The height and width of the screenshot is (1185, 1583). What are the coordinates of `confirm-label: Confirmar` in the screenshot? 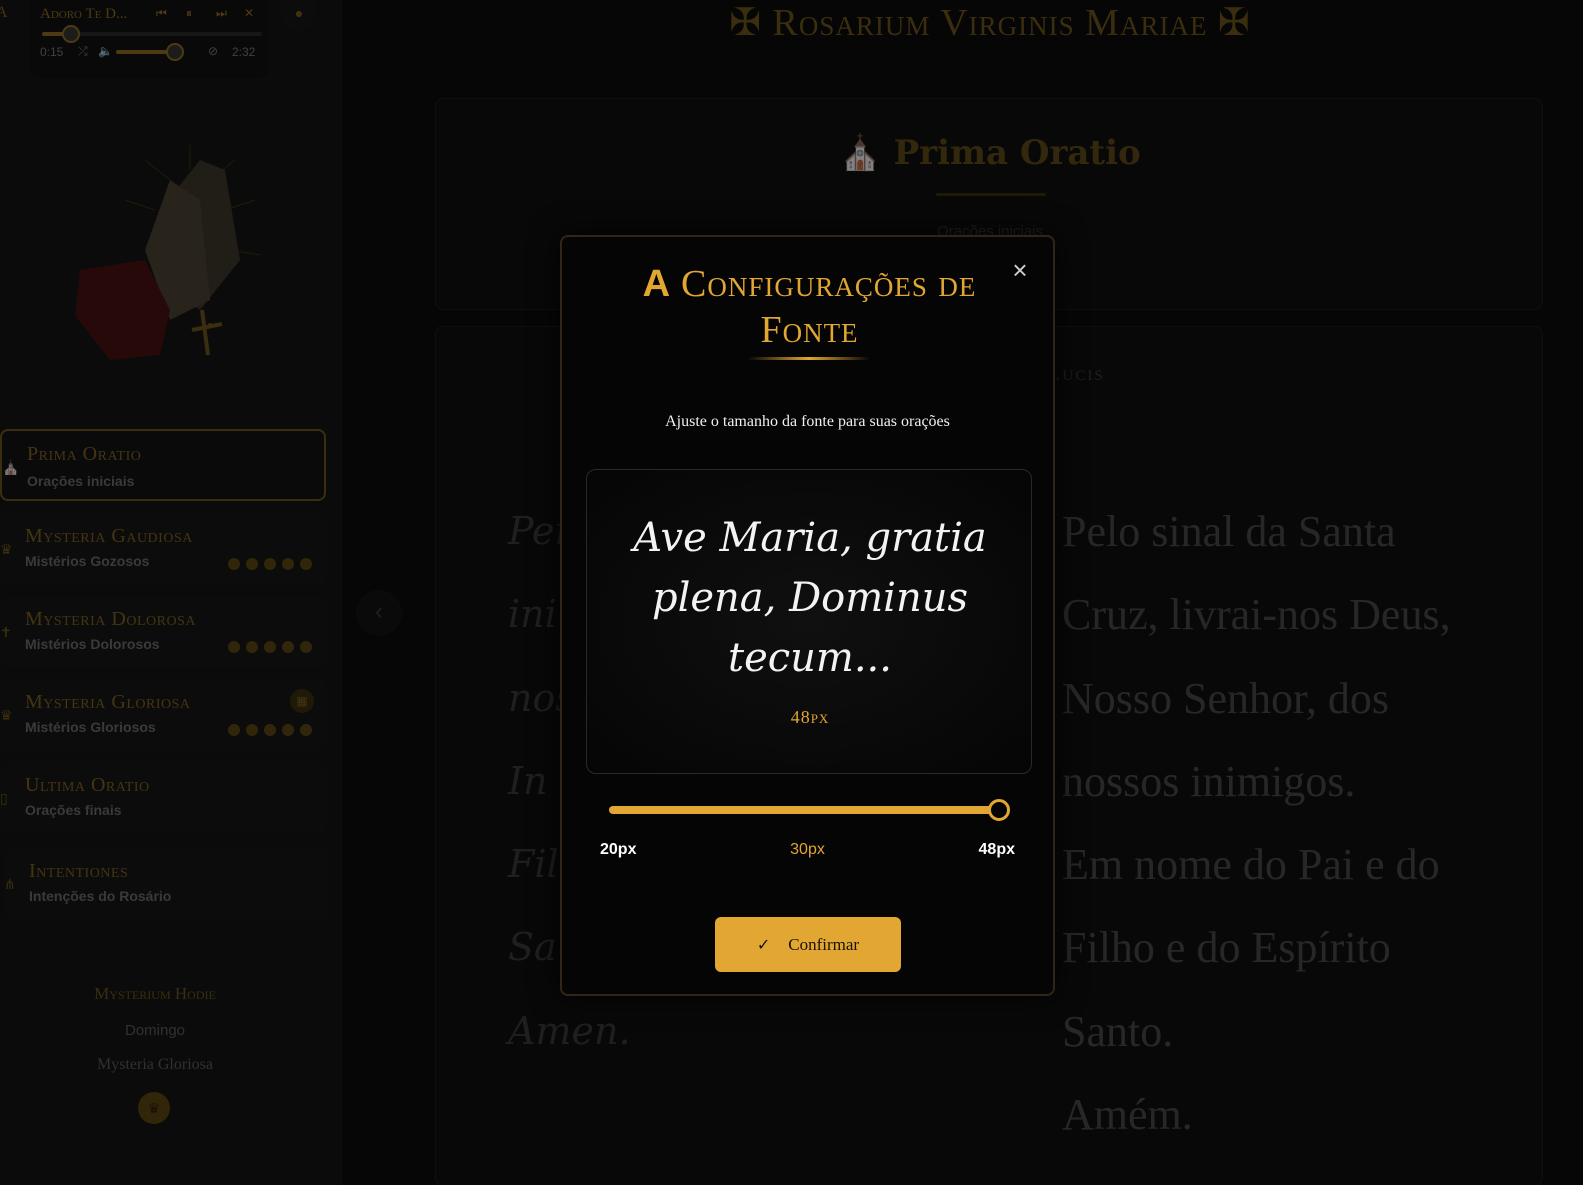 It's located at (824, 944).